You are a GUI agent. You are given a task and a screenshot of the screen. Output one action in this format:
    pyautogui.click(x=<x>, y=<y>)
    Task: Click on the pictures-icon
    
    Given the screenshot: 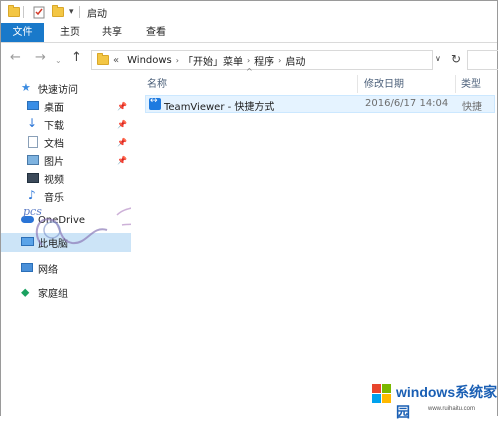 What is the action you would take?
    pyautogui.click(x=33, y=160)
    